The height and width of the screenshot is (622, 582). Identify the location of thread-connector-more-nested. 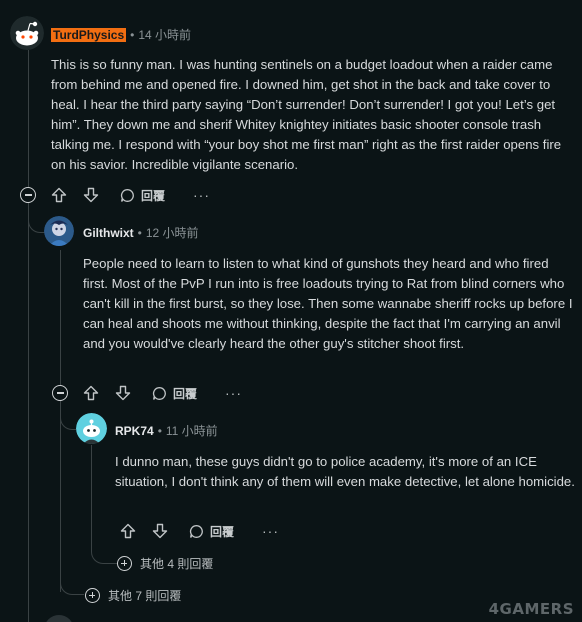
(104, 552).